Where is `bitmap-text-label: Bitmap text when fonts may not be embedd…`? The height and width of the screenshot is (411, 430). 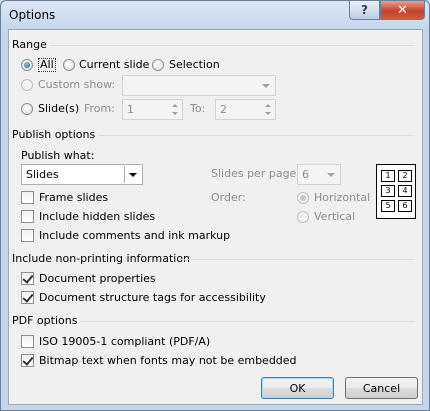
bitmap-text-label: Bitmap text when fonts may not be embedd… is located at coordinates (168, 360).